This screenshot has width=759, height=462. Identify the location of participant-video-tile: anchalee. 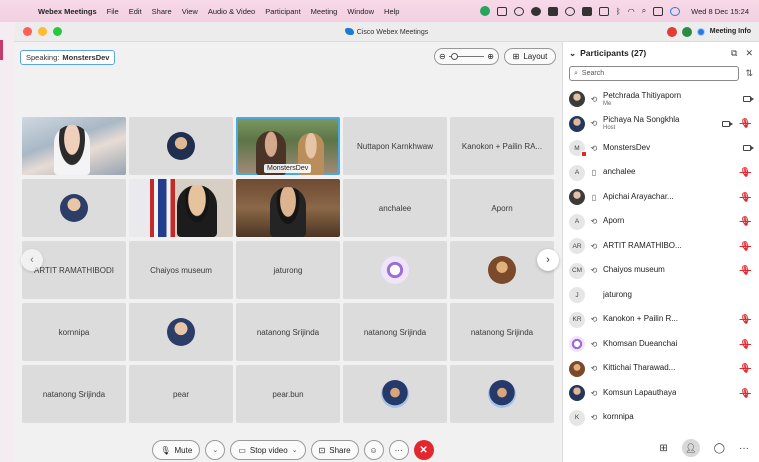
(395, 208).